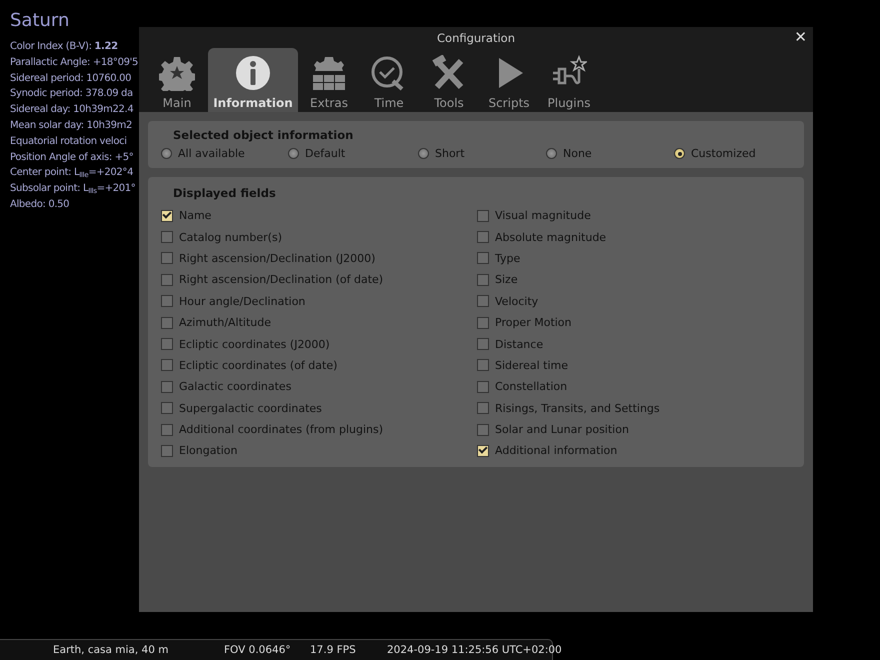 This screenshot has height=660, width=880. Describe the element at coordinates (258, 365) in the screenshot. I see `checkbox-label: Ecliptic coordinates (of date)` at that location.